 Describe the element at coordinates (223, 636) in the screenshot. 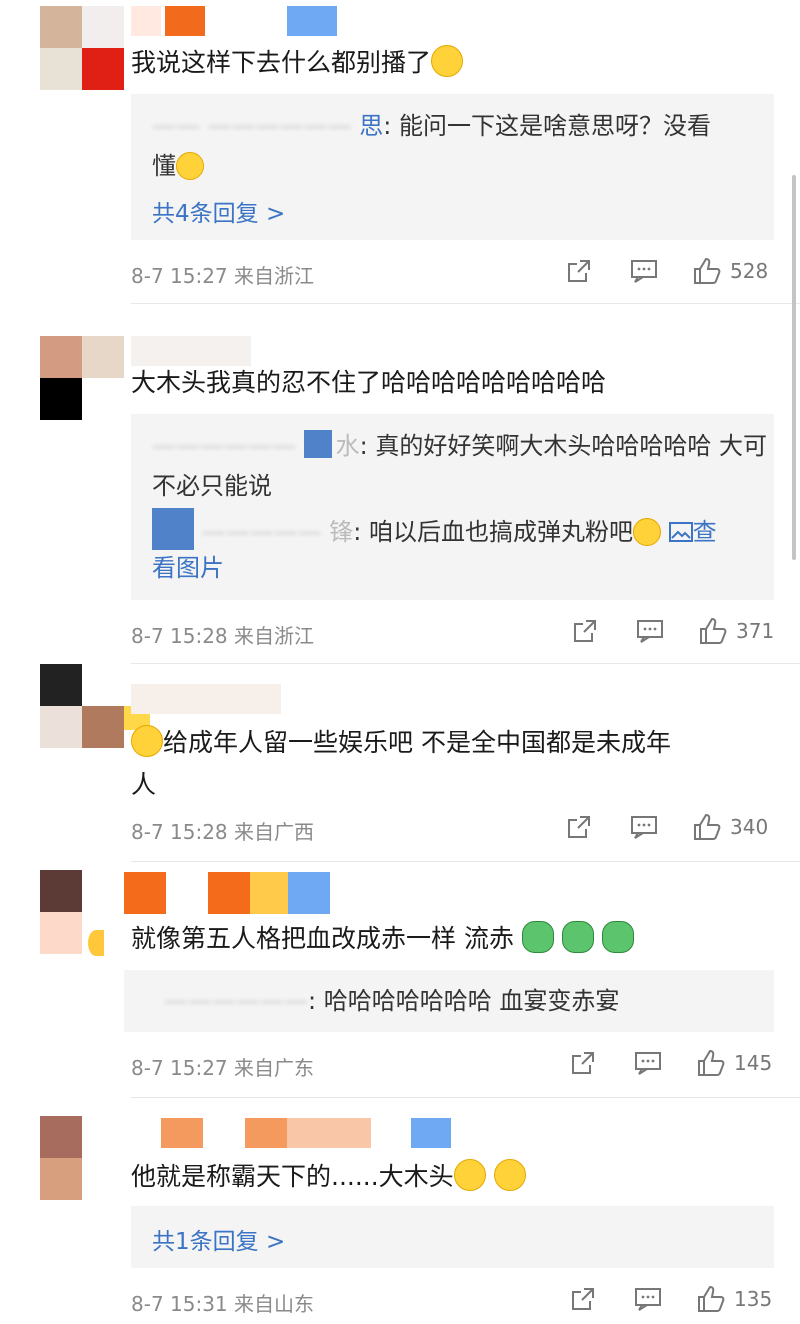

I see `comment-meta: 8-7 15:28 来自浙江` at that location.